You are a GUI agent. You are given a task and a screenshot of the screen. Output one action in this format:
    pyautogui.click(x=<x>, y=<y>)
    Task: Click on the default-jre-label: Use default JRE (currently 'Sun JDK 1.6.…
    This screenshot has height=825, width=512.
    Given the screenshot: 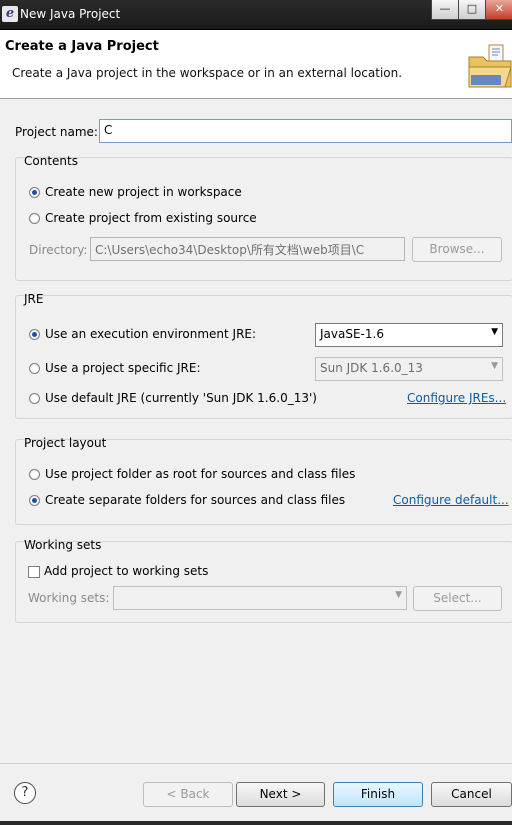 What is the action you would take?
    pyautogui.click(x=181, y=398)
    